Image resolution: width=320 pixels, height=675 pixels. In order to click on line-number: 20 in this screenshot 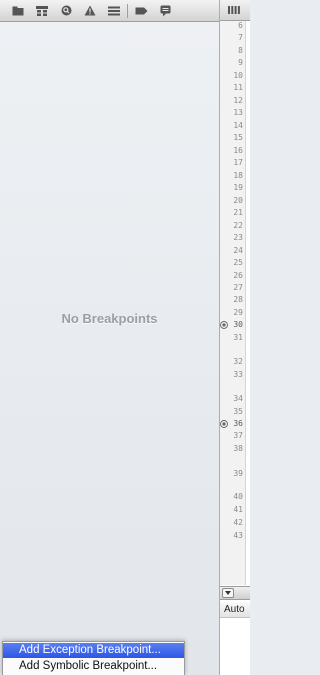, I will do `click(238, 200)`.